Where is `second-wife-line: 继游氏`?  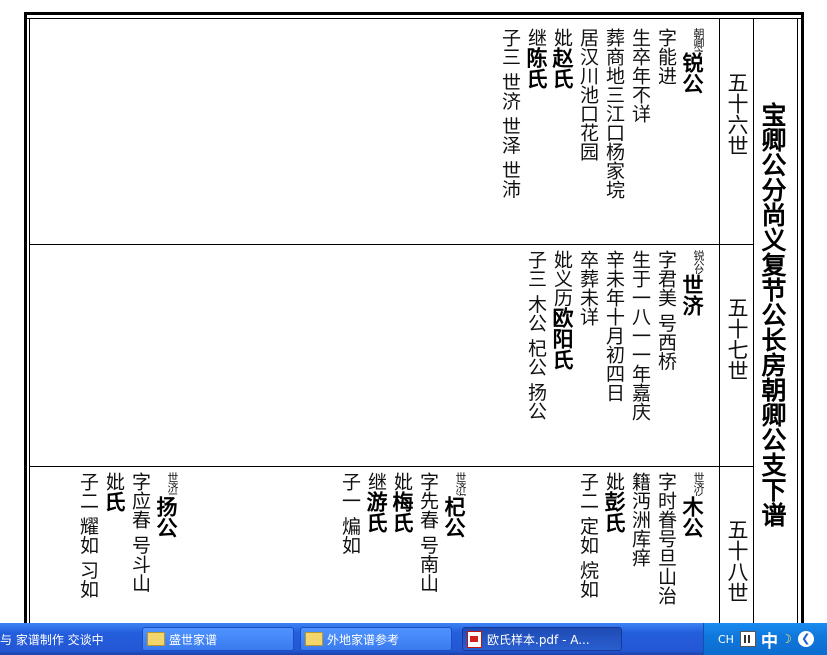
second-wife-line: 继游氏 is located at coordinates (376, 502).